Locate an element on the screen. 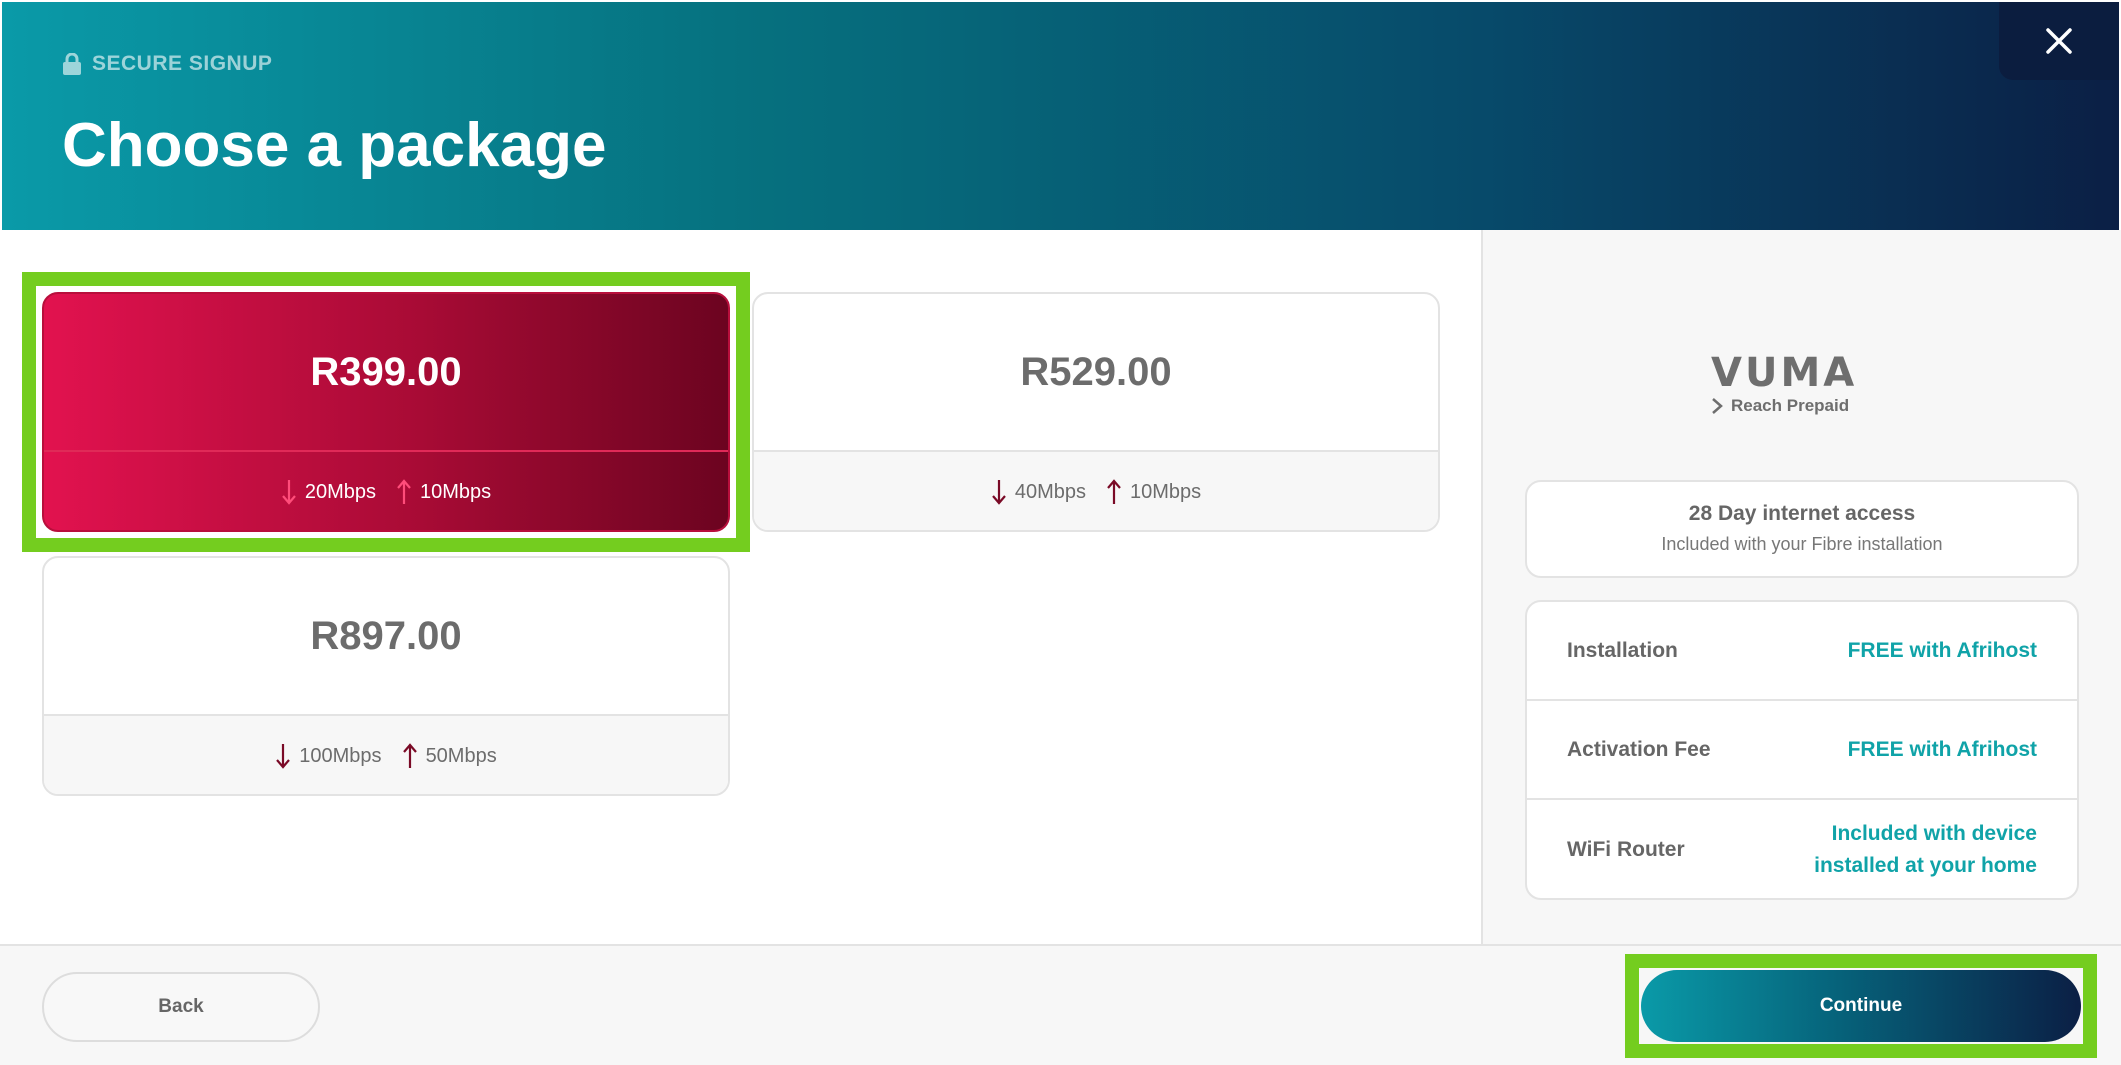 This screenshot has height=1065, width=2121. fee-row-activation: Activation Fee FREE with Afrihost is located at coordinates (1802, 750).